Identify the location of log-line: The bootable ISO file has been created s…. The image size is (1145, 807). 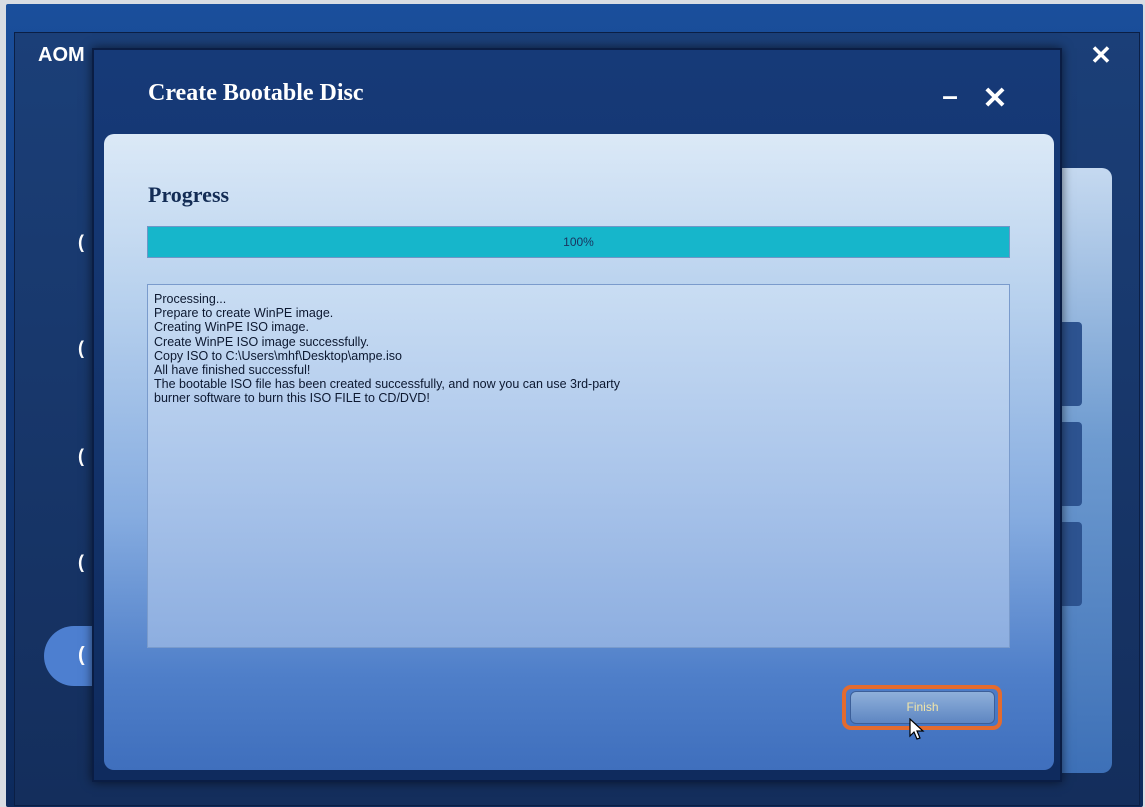
(387, 384).